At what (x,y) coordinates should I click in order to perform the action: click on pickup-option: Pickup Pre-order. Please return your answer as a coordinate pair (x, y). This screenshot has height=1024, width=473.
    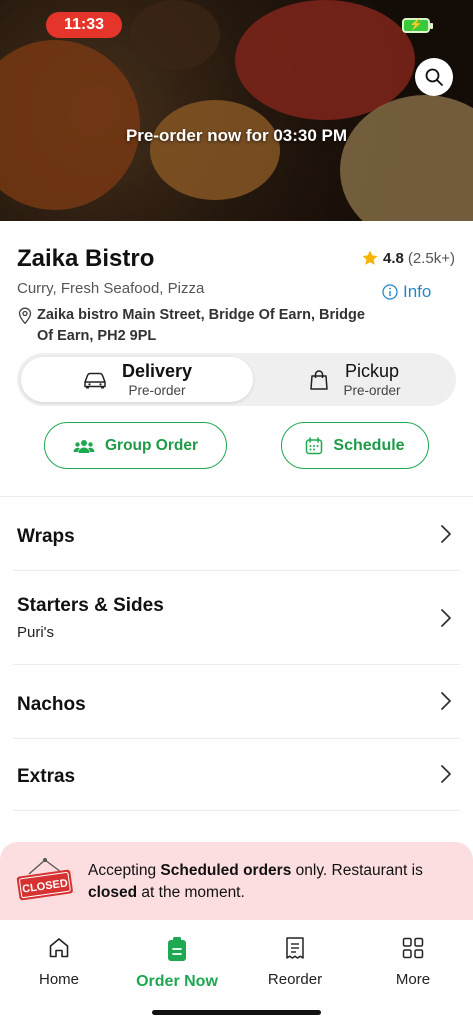
    Looking at the image, I should click on (355, 379).